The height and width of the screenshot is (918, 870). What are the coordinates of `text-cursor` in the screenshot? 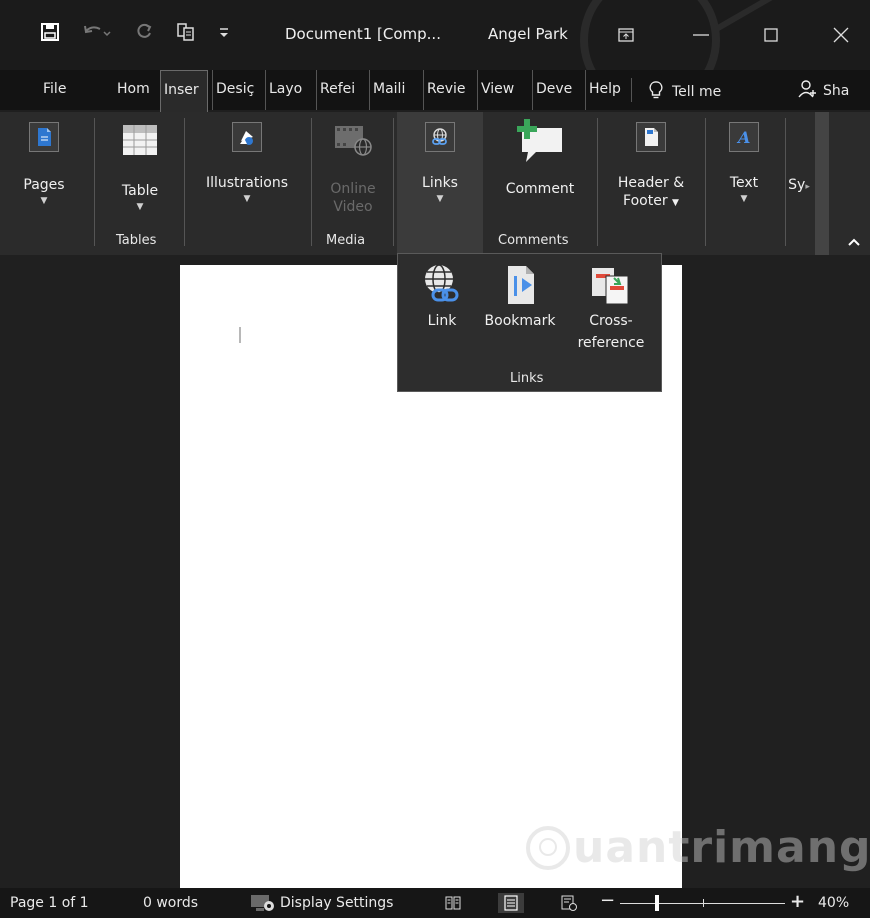 It's located at (240, 335).